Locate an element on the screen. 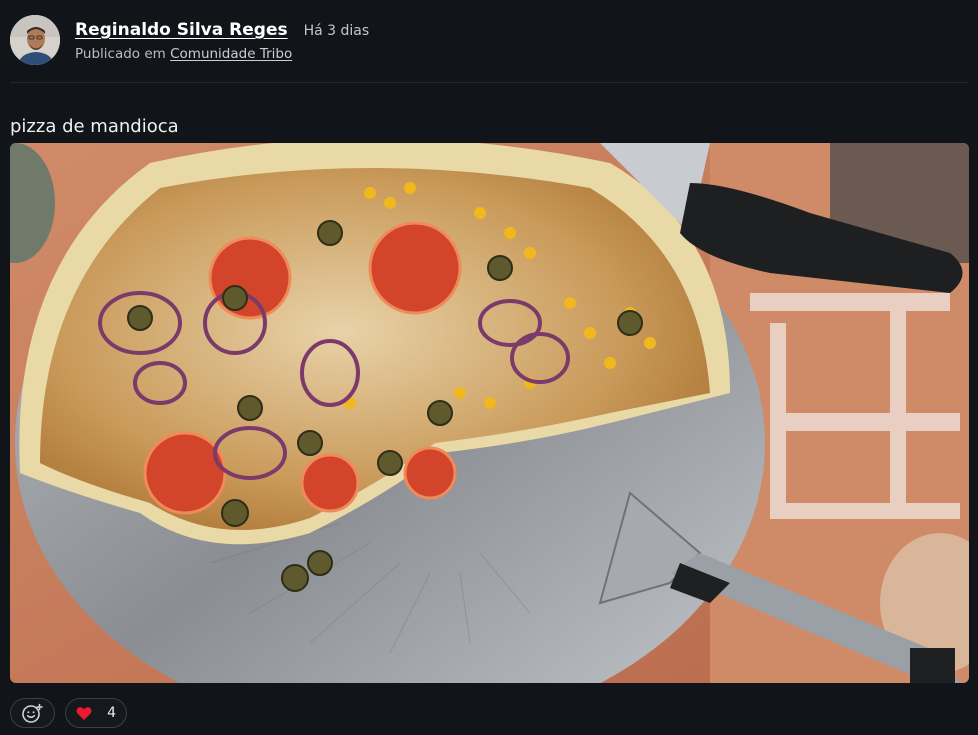 The height and width of the screenshot is (735, 978). author-avatar is located at coordinates (35, 40).